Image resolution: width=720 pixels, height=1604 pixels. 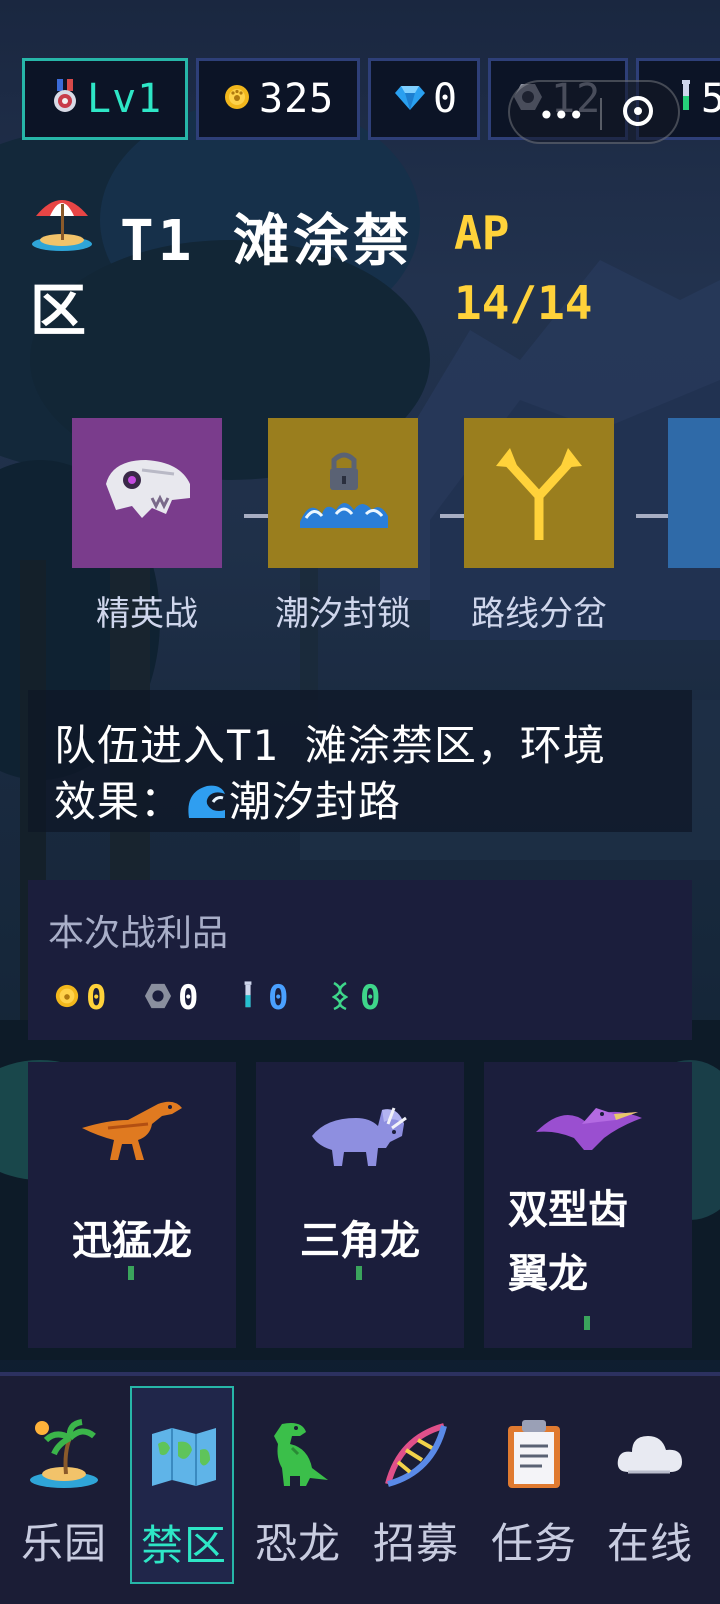 What do you see at coordinates (96, 998) in the screenshot?
I see `loot-gold-value: 0` at bounding box center [96, 998].